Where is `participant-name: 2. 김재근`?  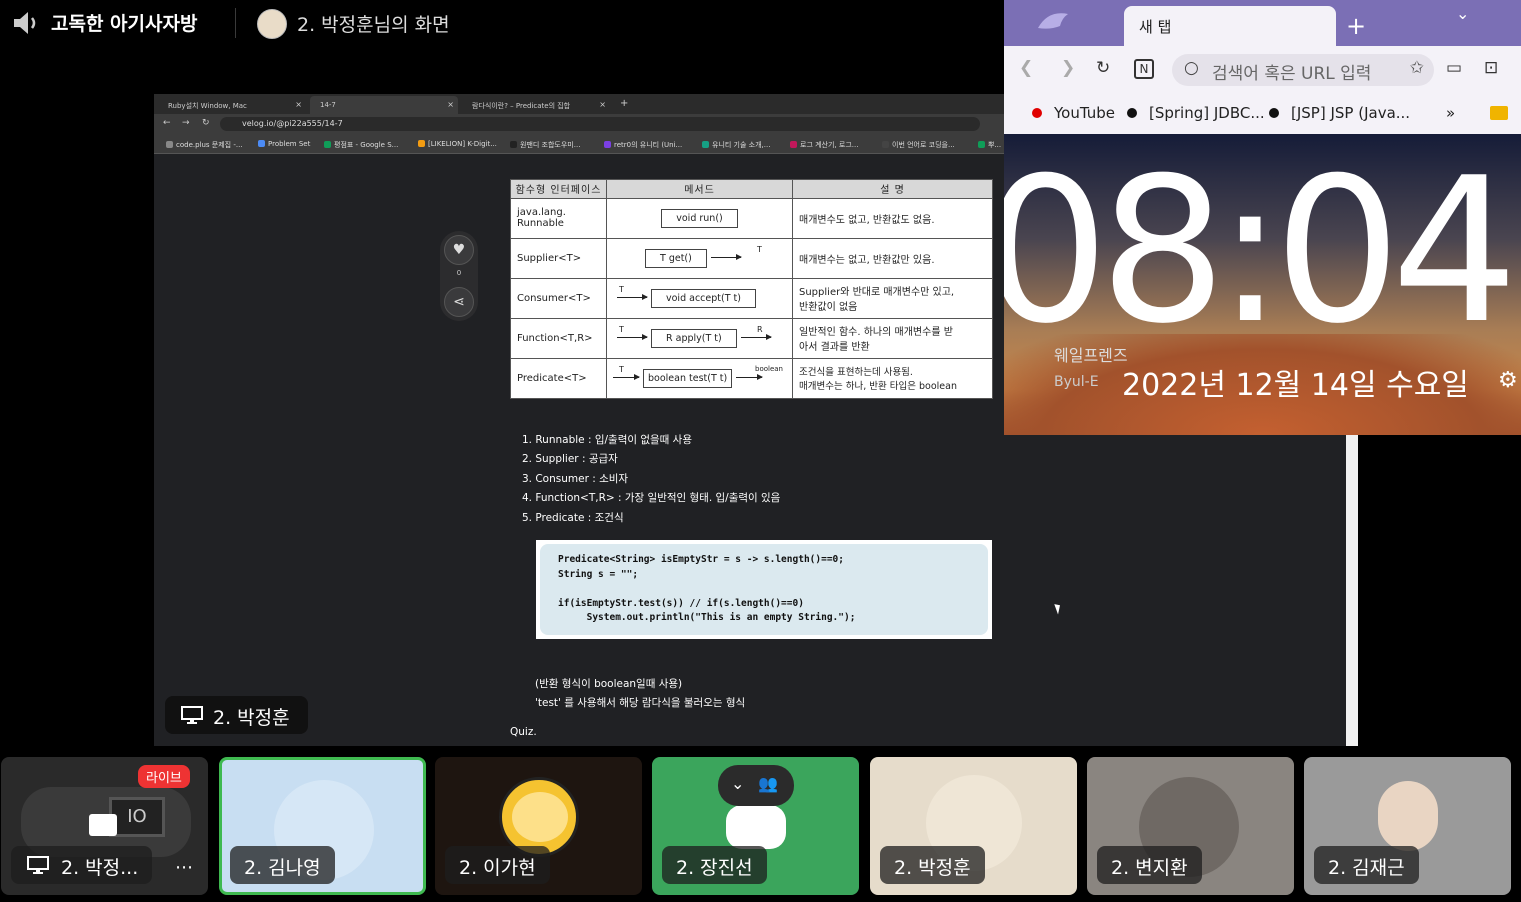
participant-name: 2. 김재근 is located at coordinates (1366, 865).